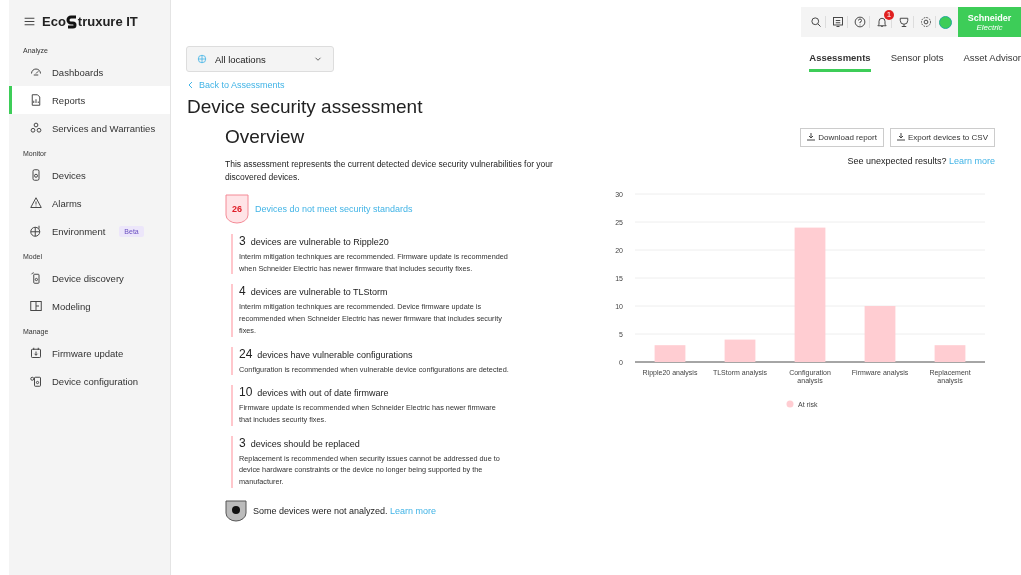 The height and width of the screenshot is (575, 1021). What do you see at coordinates (265, 137) in the screenshot?
I see `section-heading: Overview` at bounding box center [265, 137].